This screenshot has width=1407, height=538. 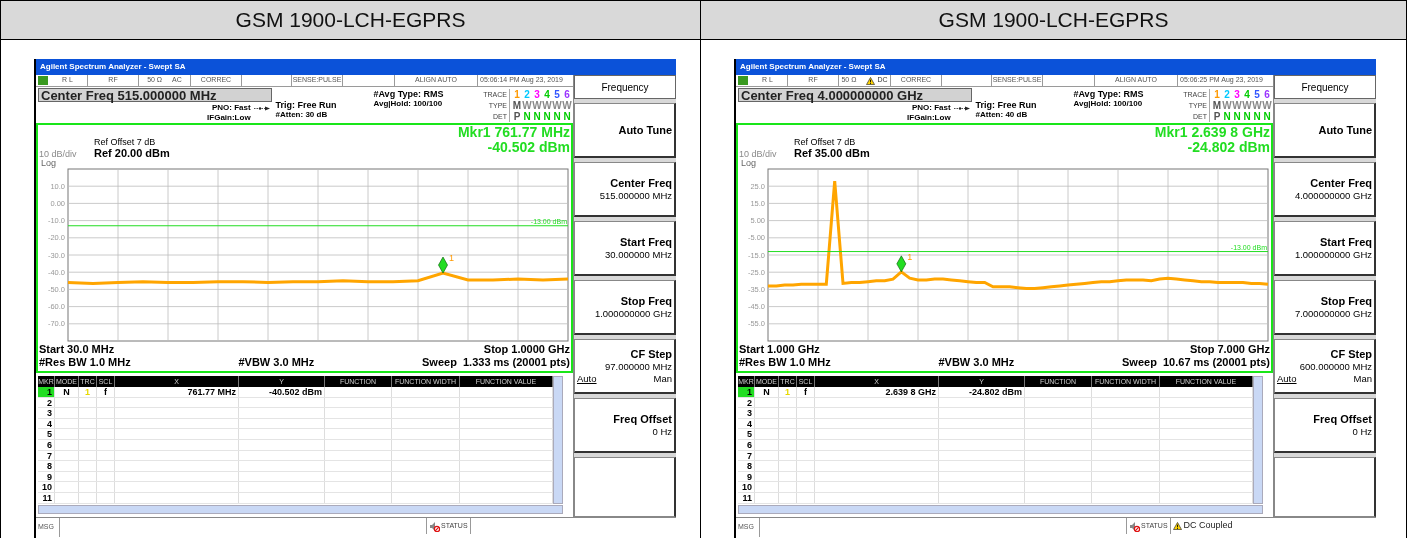 I want to click on softkey-button: Stop Freq 1.000000000 GHz, so click(x=625, y=307).